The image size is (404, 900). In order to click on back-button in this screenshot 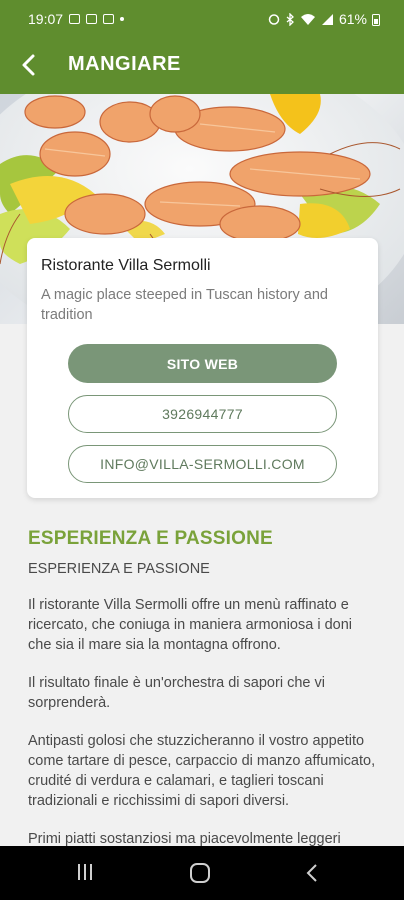, I will do `click(29, 65)`.